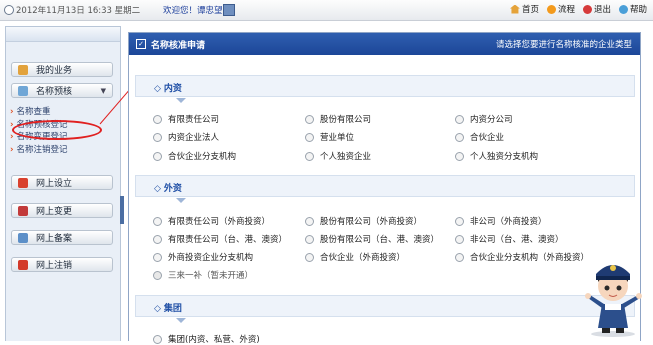 The height and width of the screenshot is (345, 653). I want to click on police-mascot-icon, so click(613, 301).